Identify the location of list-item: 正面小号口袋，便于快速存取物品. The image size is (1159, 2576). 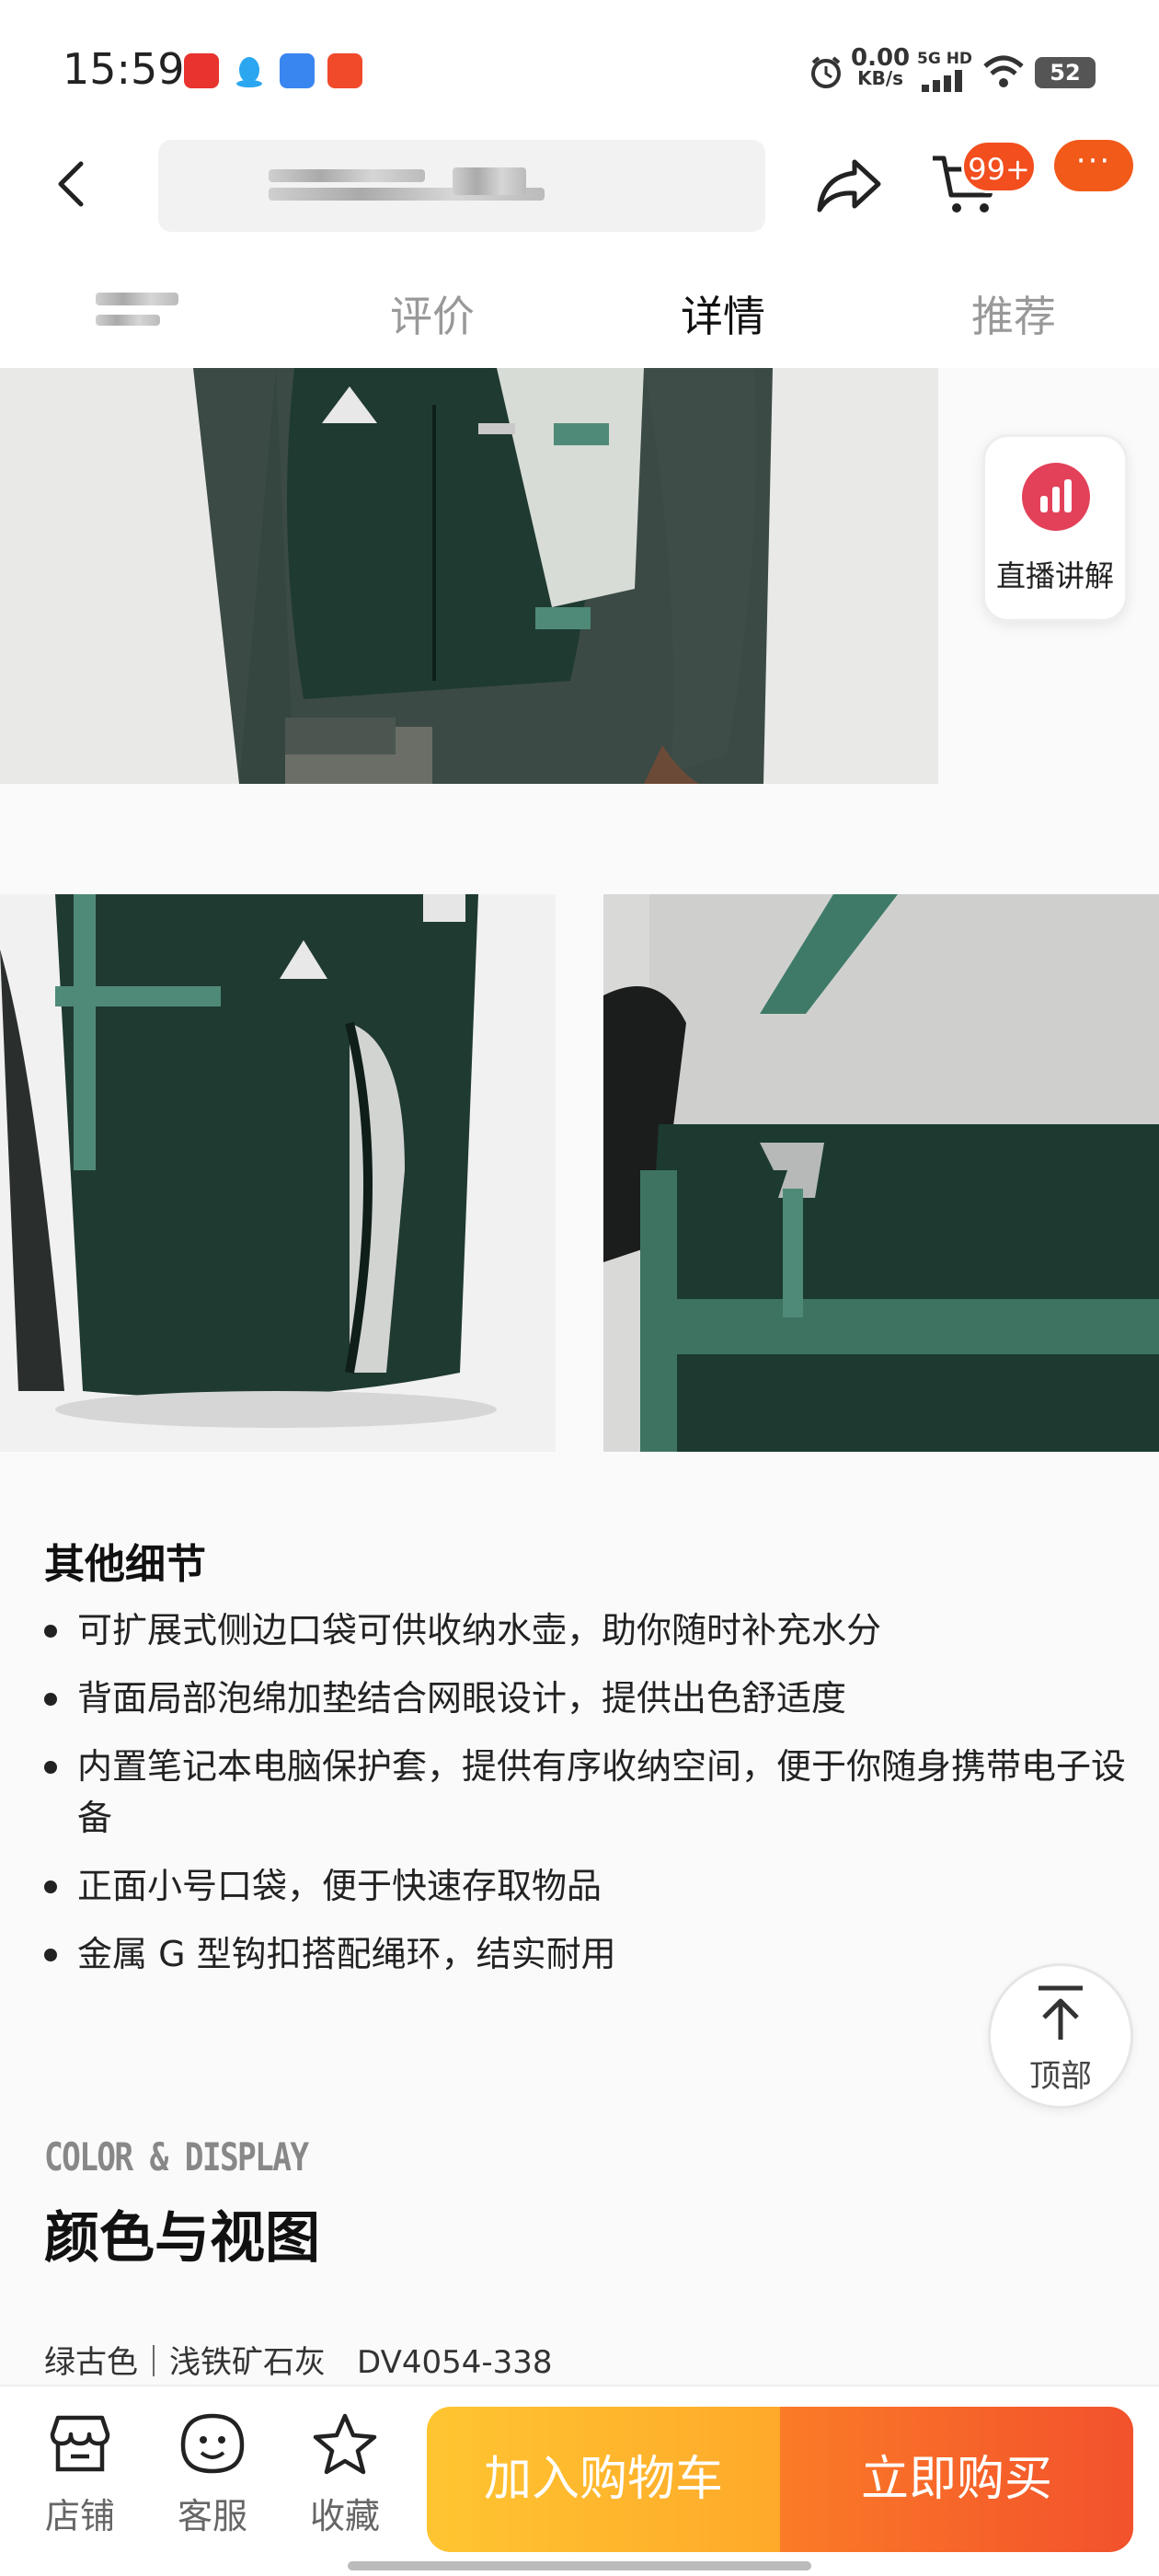
(577, 1886).